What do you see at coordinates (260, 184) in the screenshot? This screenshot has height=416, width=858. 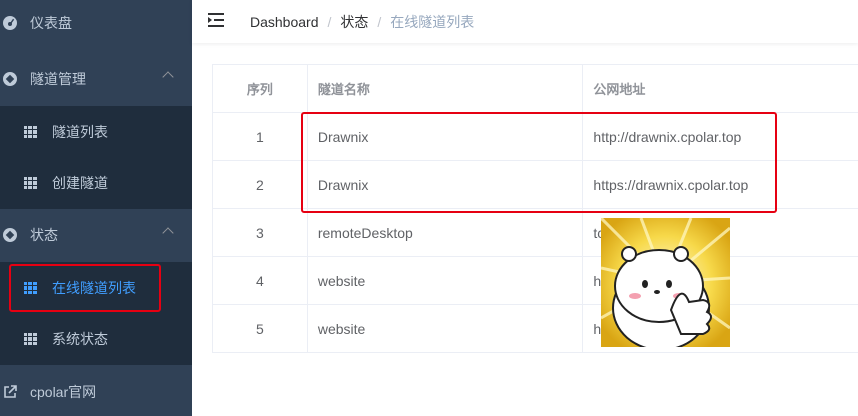 I see `row-index: 2` at bounding box center [260, 184].